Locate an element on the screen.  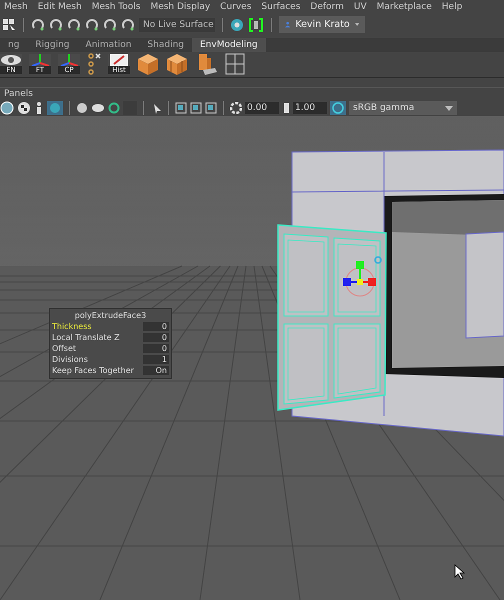
bracket-icon is located at coordinates (256, 24).